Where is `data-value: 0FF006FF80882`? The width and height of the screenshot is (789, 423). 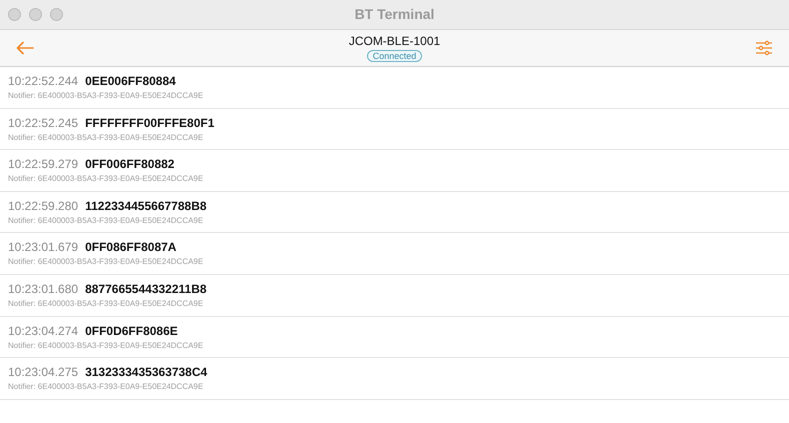 data-value: 0FF006FF80882 is located at coordinates (129, 164).